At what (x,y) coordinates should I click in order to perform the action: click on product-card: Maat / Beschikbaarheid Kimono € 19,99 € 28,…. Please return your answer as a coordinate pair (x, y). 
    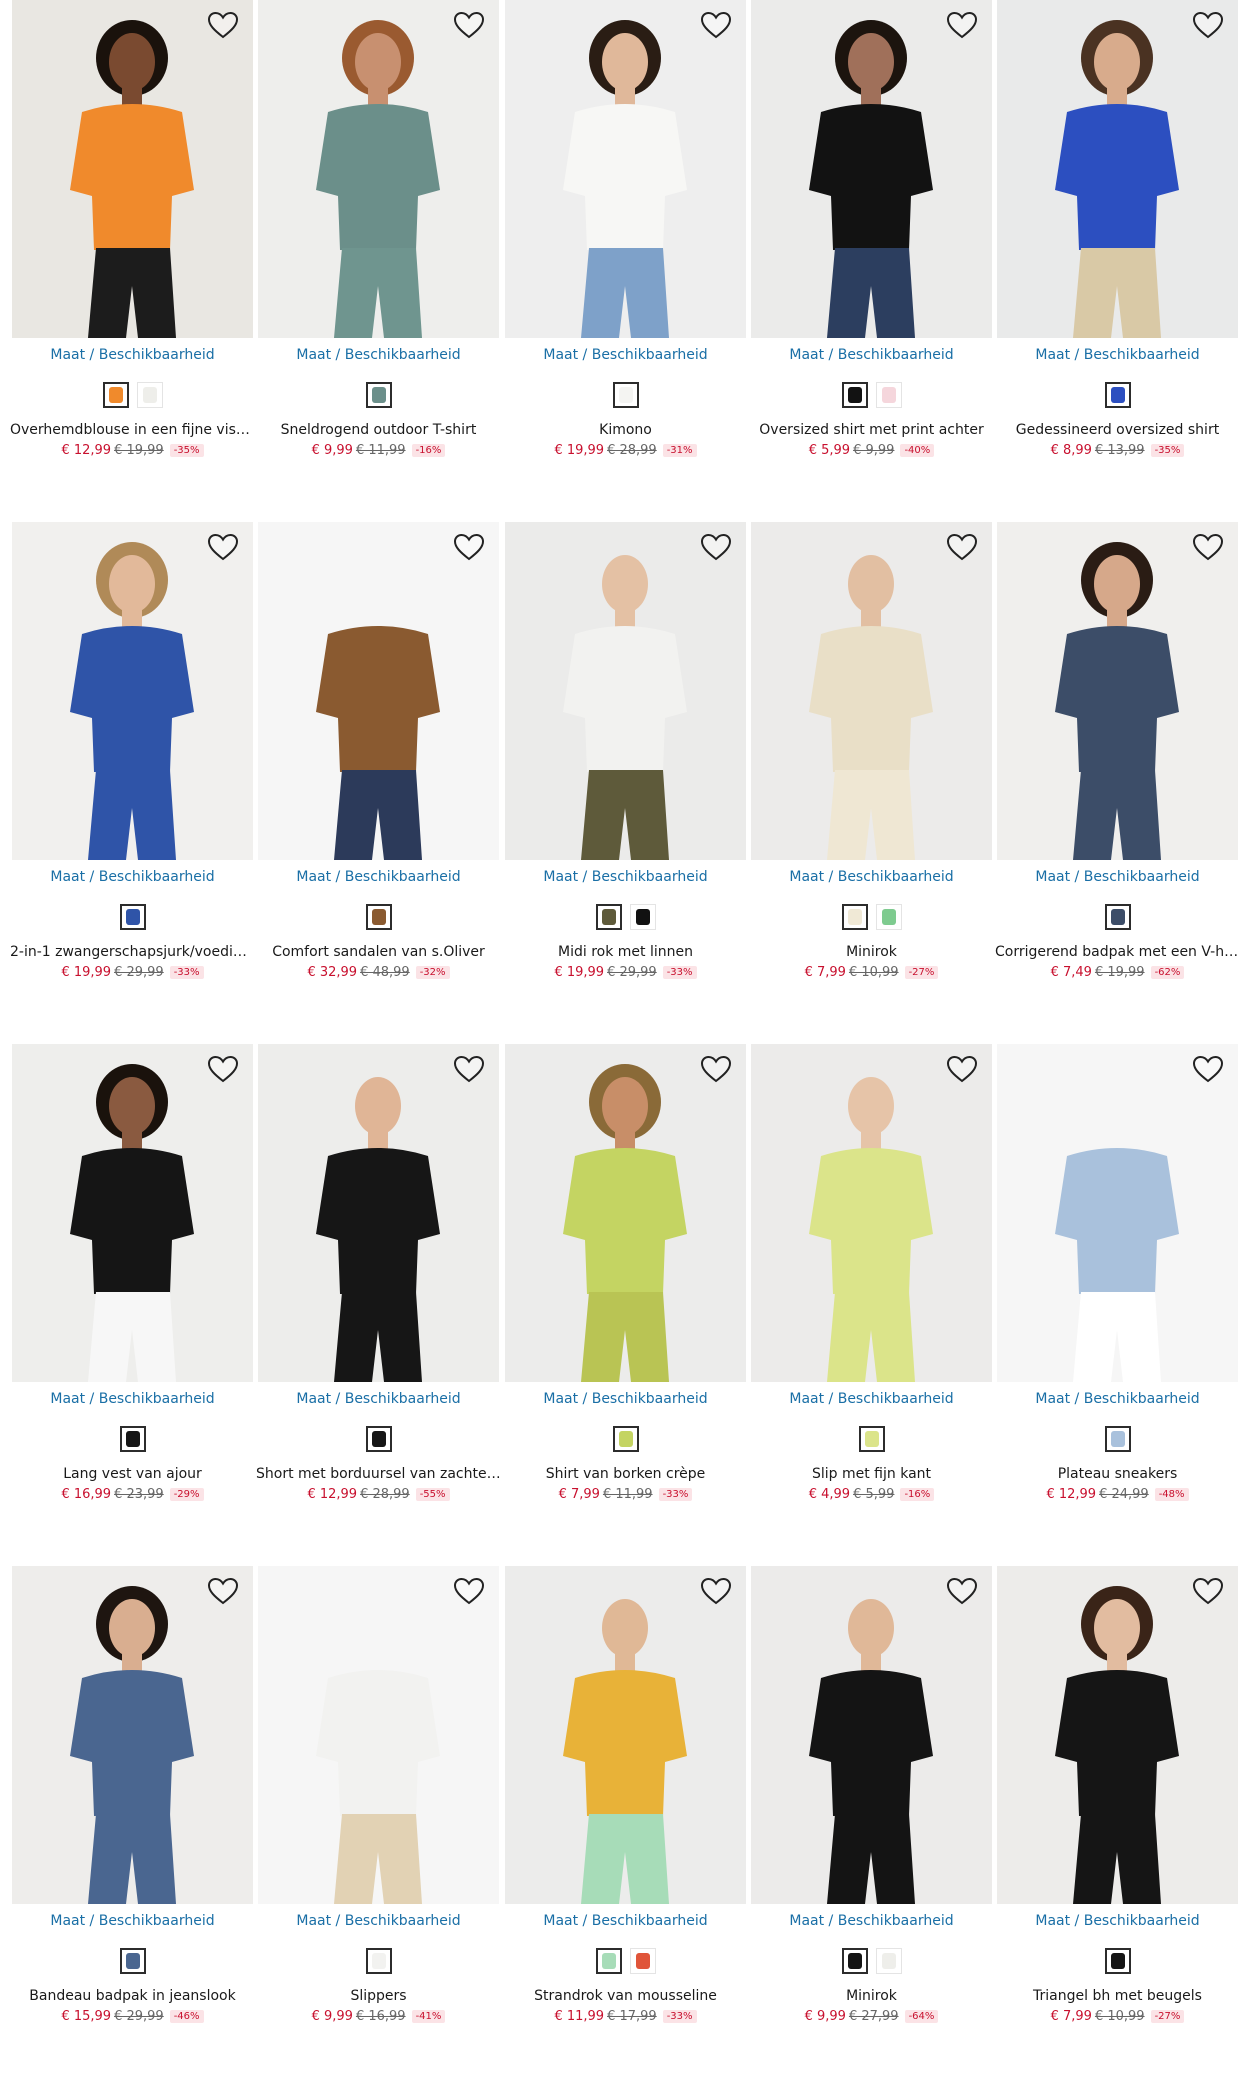
    Looking at the image, I should click on (625, 245).